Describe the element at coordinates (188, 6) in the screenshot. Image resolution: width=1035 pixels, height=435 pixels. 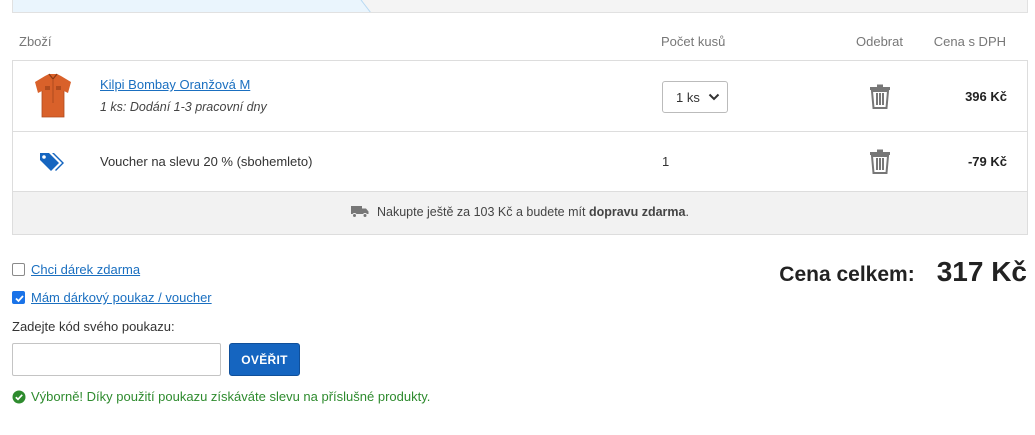
I see `checkout-step-active` at that location.